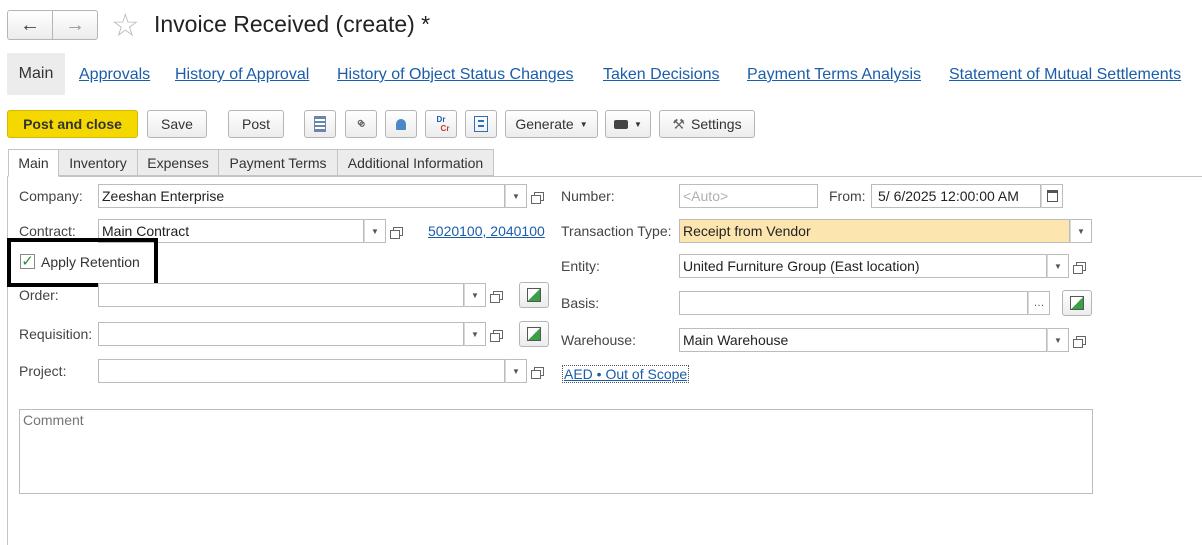 Image resolution: width=1202 pixels, height=545 pixels. What do you see at coordinates (621, 124) in the screenshot?
I see `printer-icon` at bounding box center [621, 124].